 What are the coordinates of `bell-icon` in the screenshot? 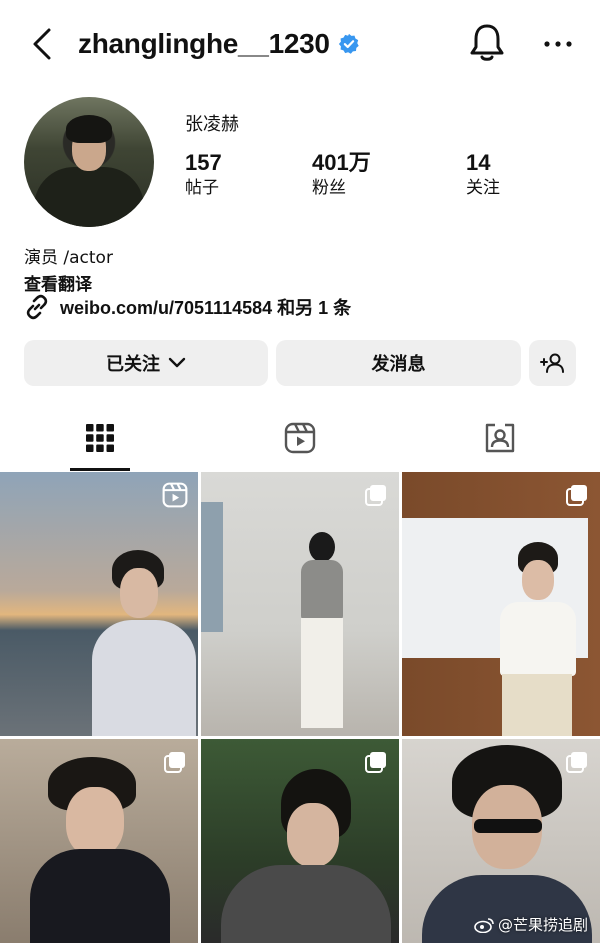 It's located at (487, 42).